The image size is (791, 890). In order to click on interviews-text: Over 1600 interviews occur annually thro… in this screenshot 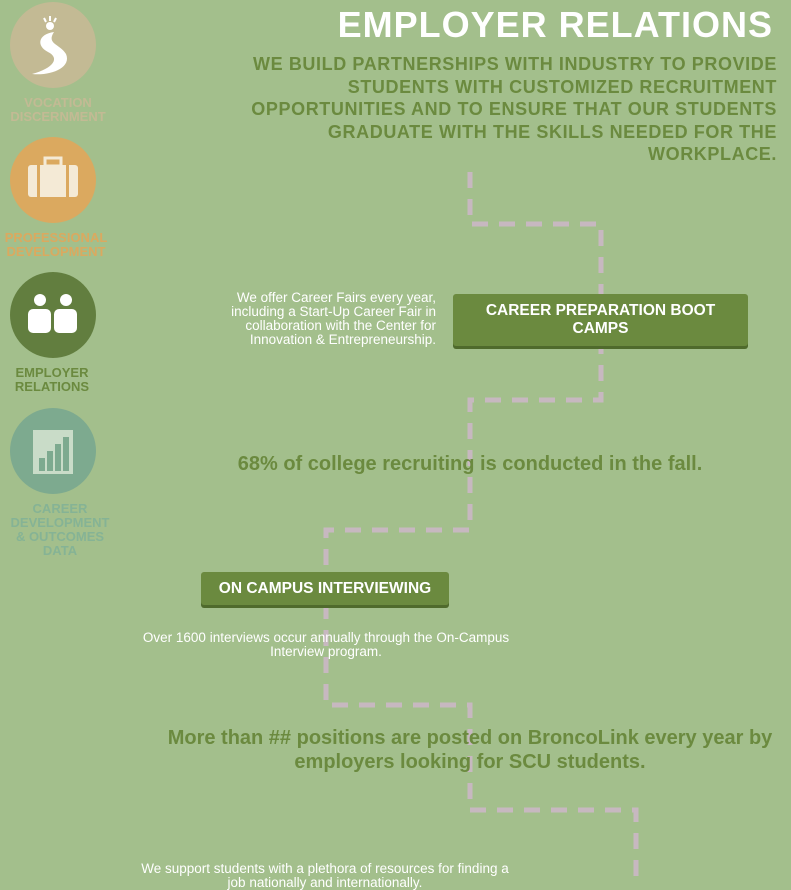, I will do `click(326, 644)`.